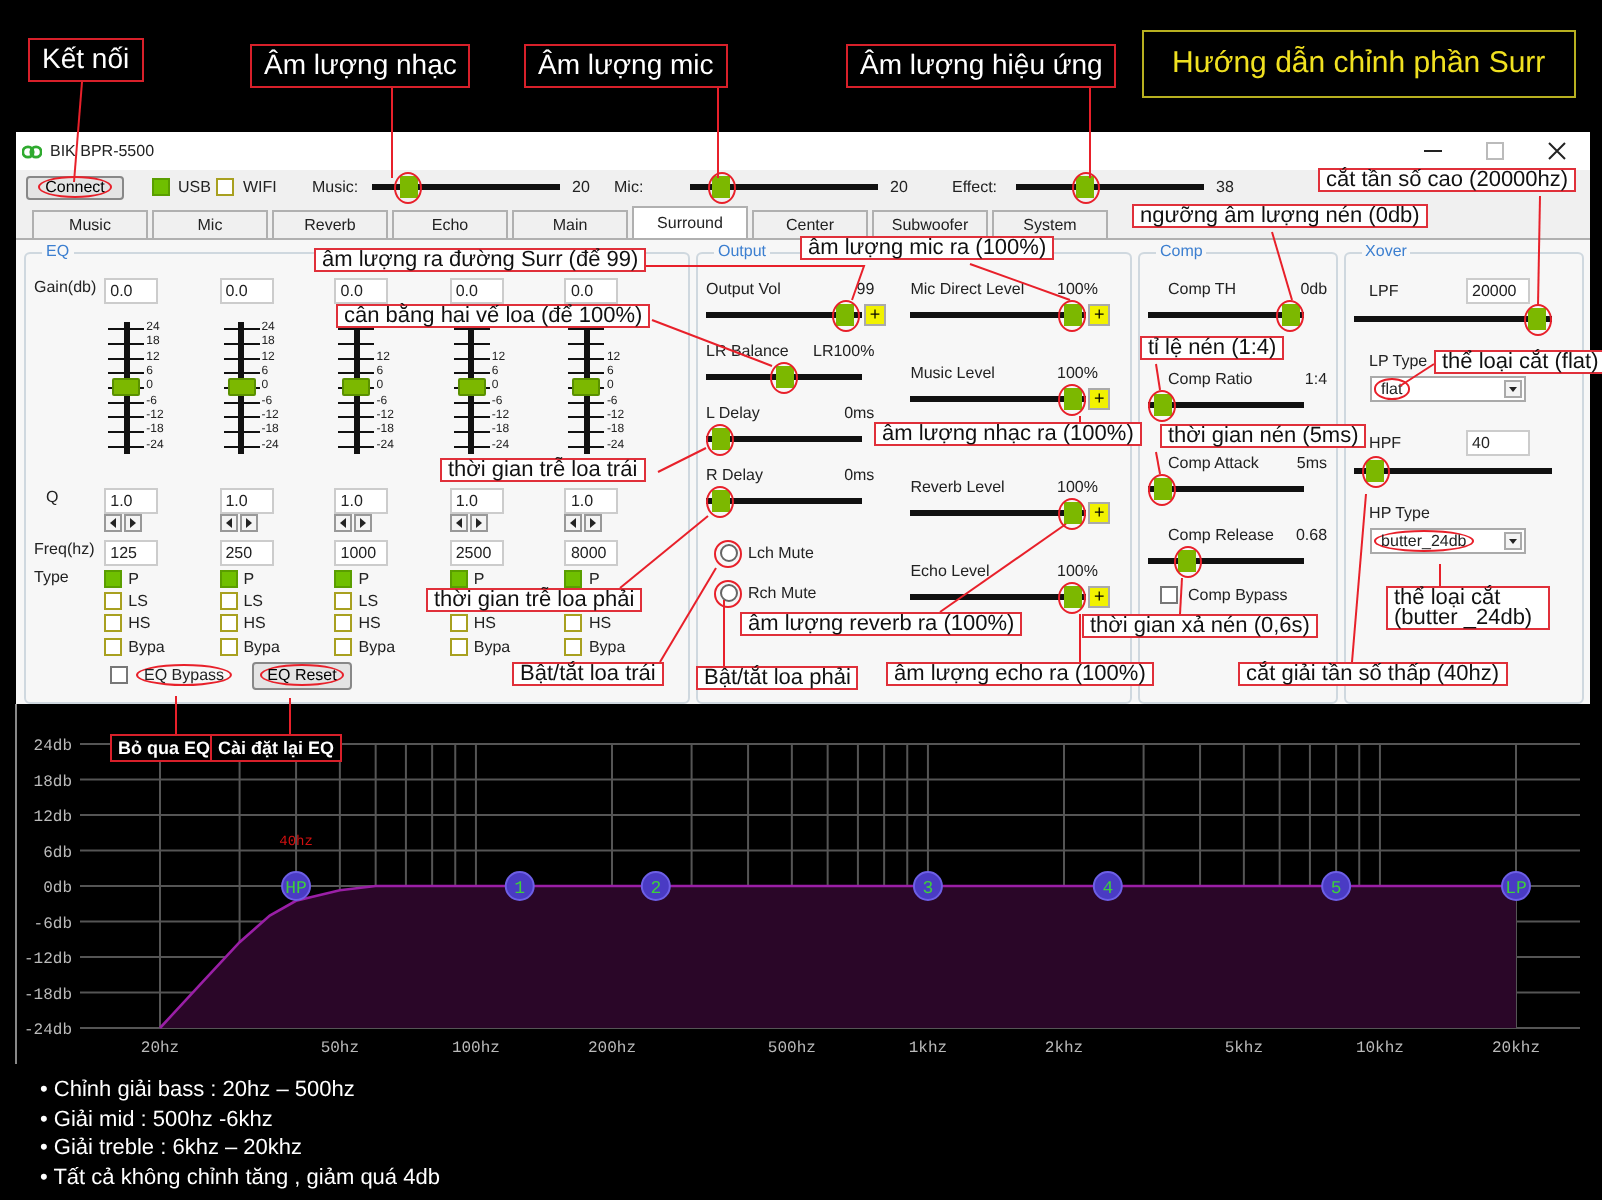  What do you see at coordinates (810, 223) in the screenshot?
I see `tab: Center` at bounding box center [810, 223].